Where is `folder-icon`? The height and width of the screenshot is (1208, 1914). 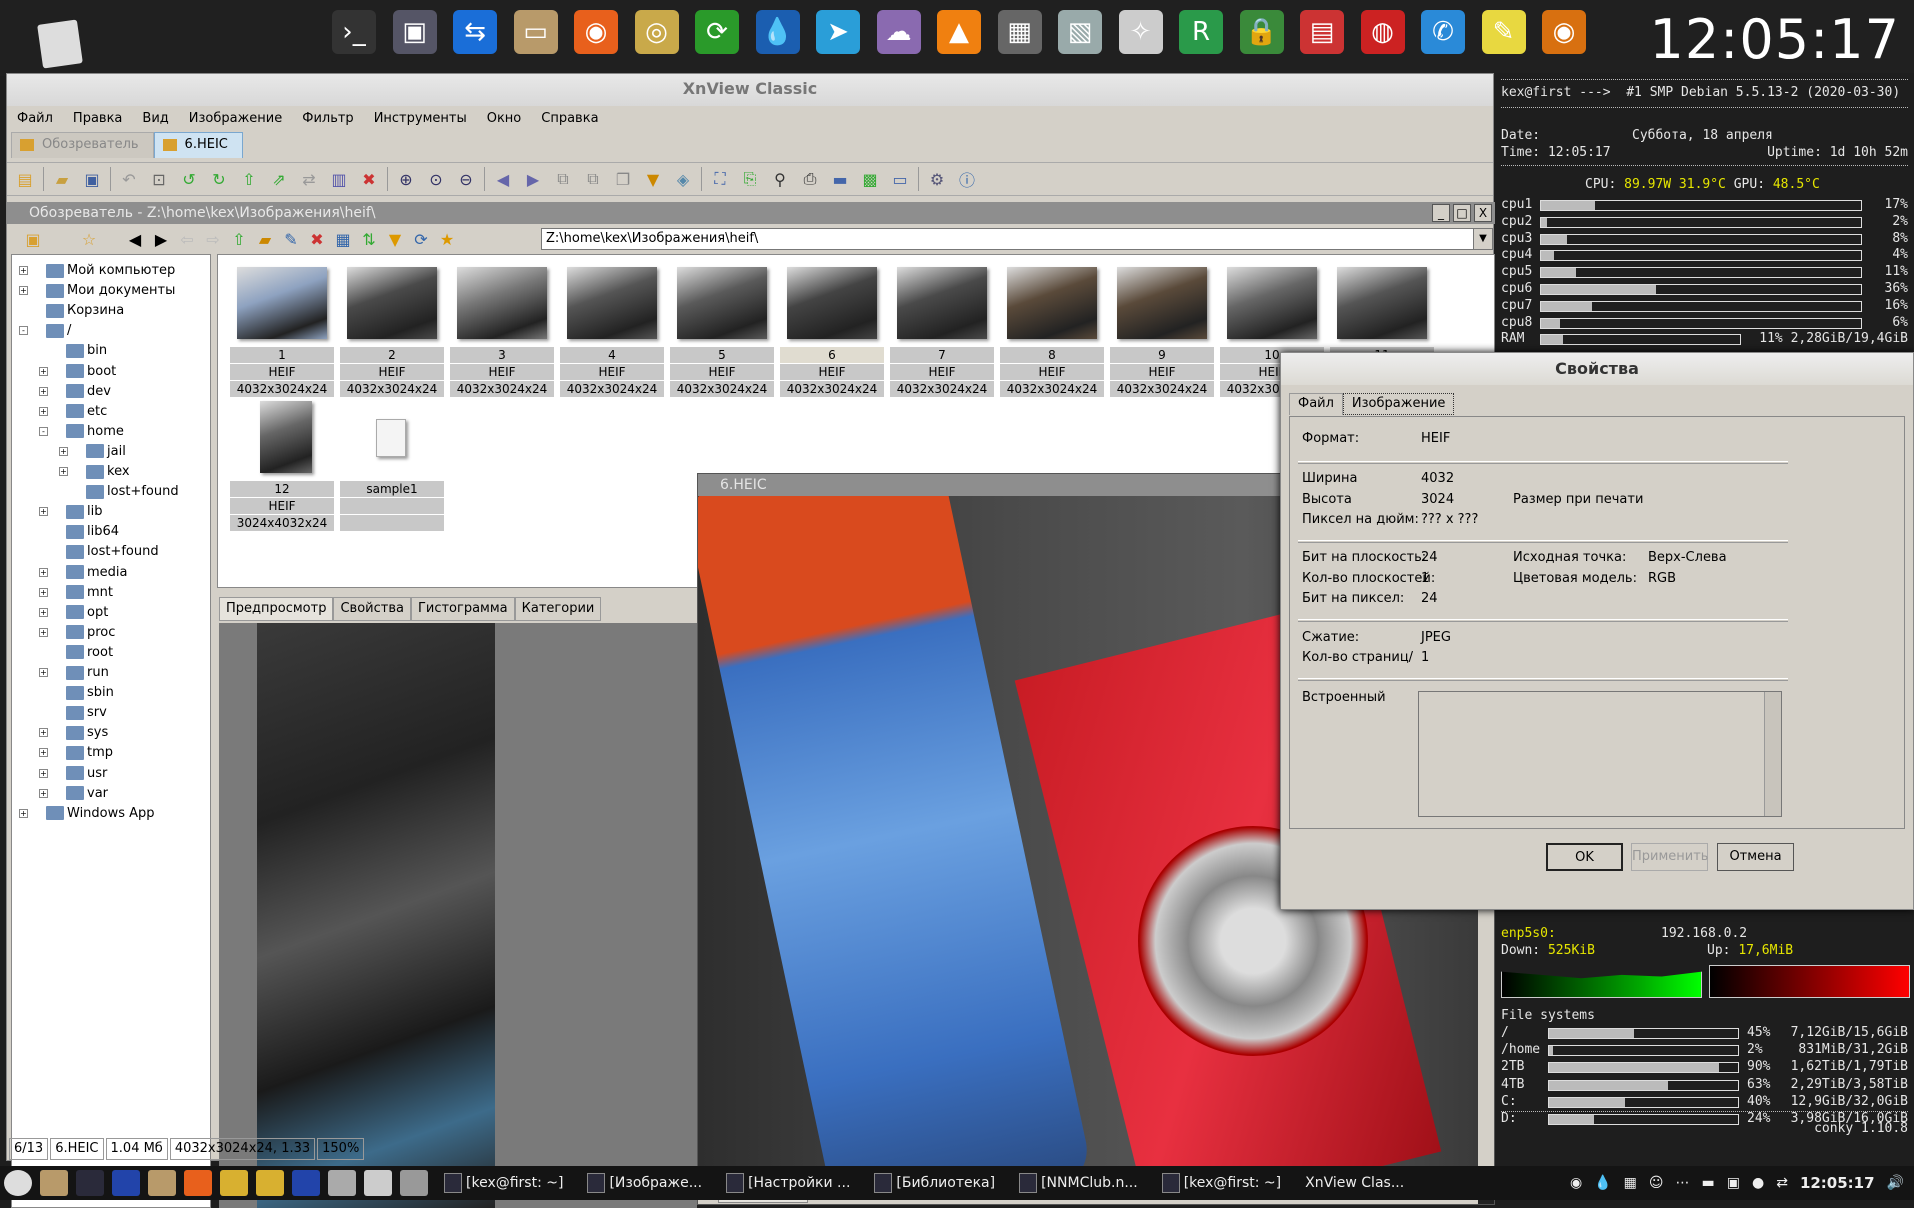
folder-icon is located at coordinates (162, 1183).